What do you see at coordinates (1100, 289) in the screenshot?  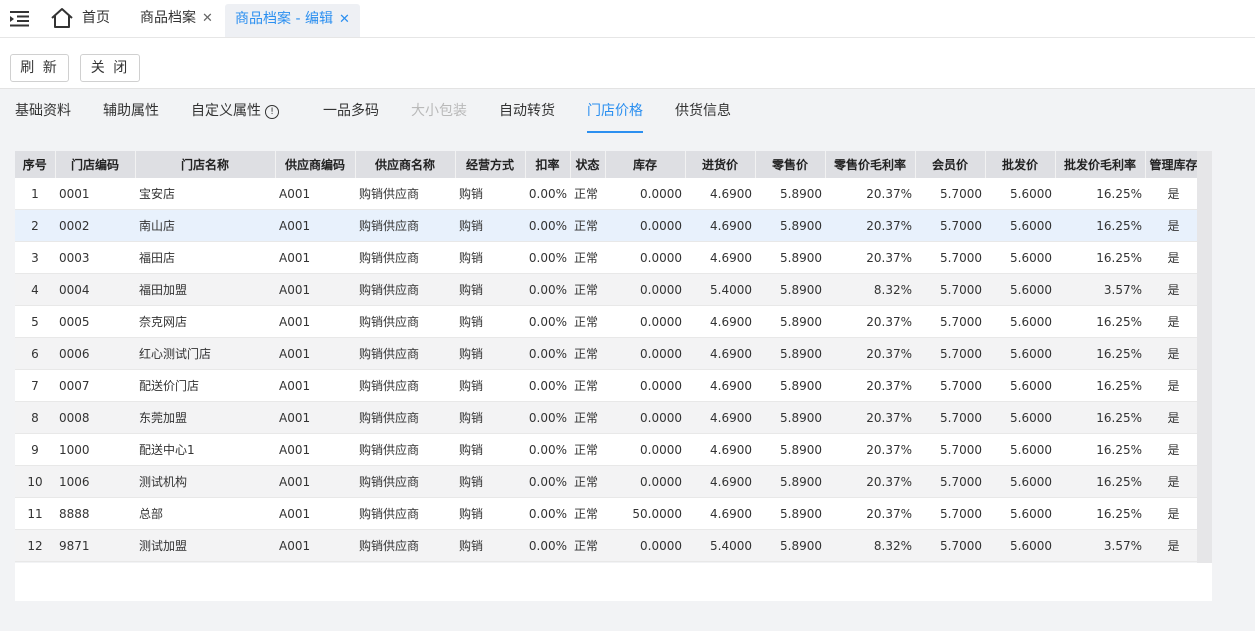 I see `table-cell: 3.57%` at bounding box center [1100, 289].